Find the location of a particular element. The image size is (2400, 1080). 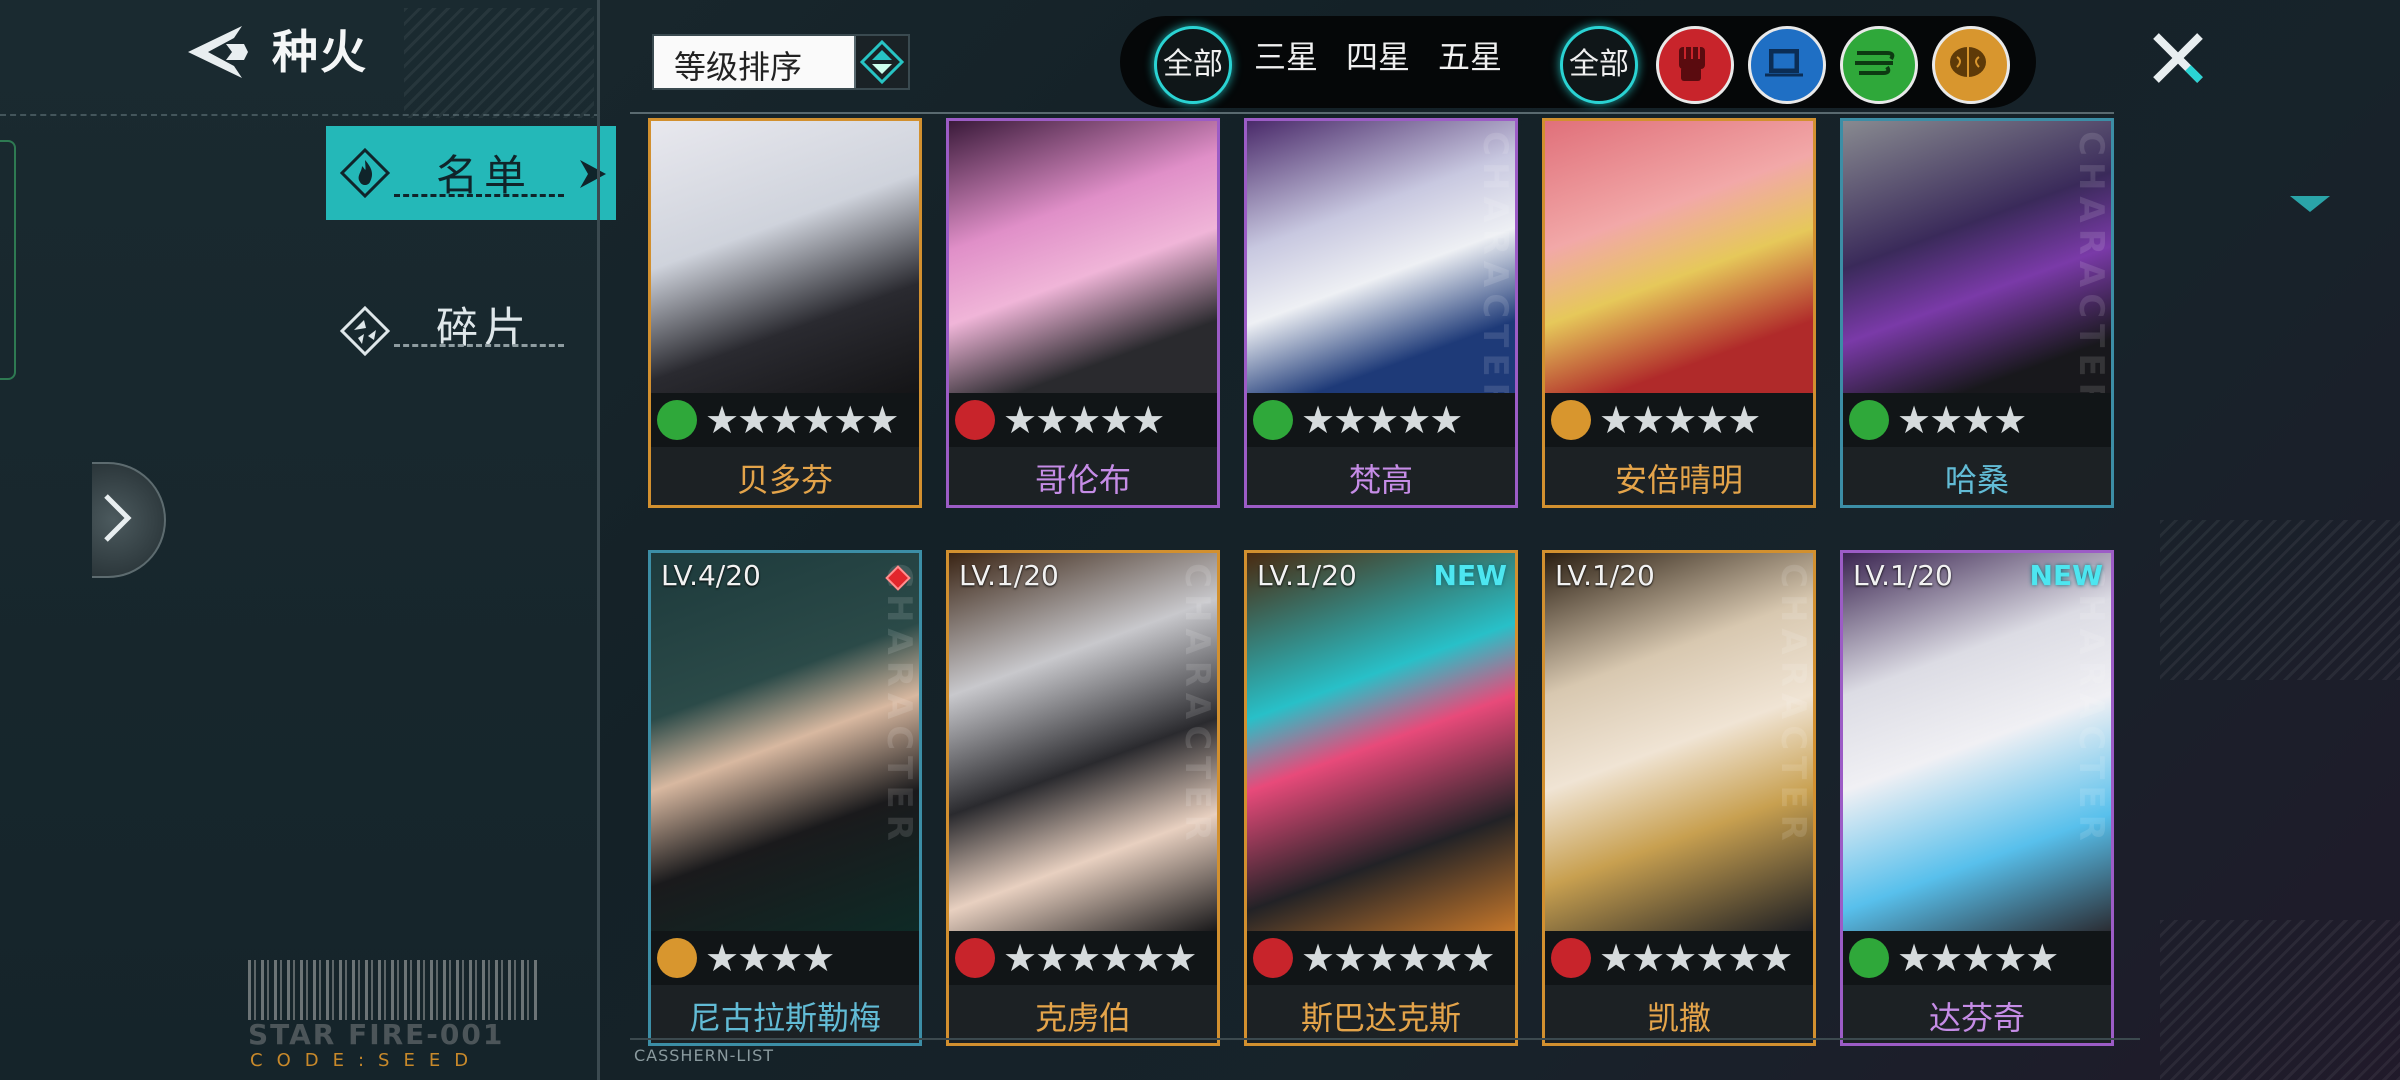

tab-underline is located at coordinates (479, 345).